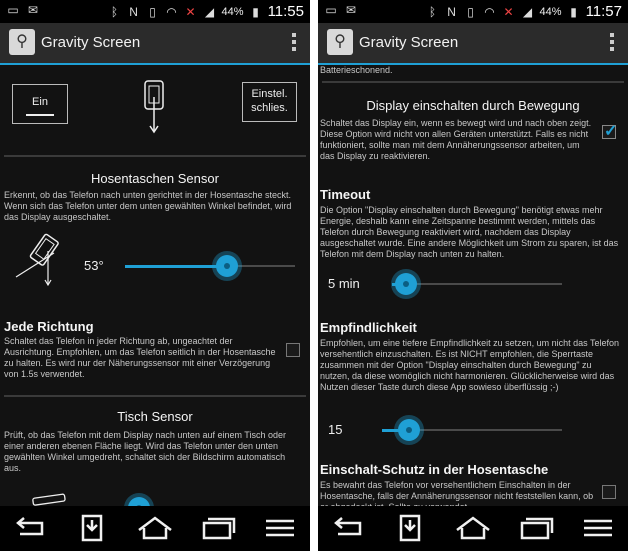 The image size is (628, 551). Describe the element at coordinates (609, 492) in the screenshot. I see `pocket-guard-checkbox` at that location.